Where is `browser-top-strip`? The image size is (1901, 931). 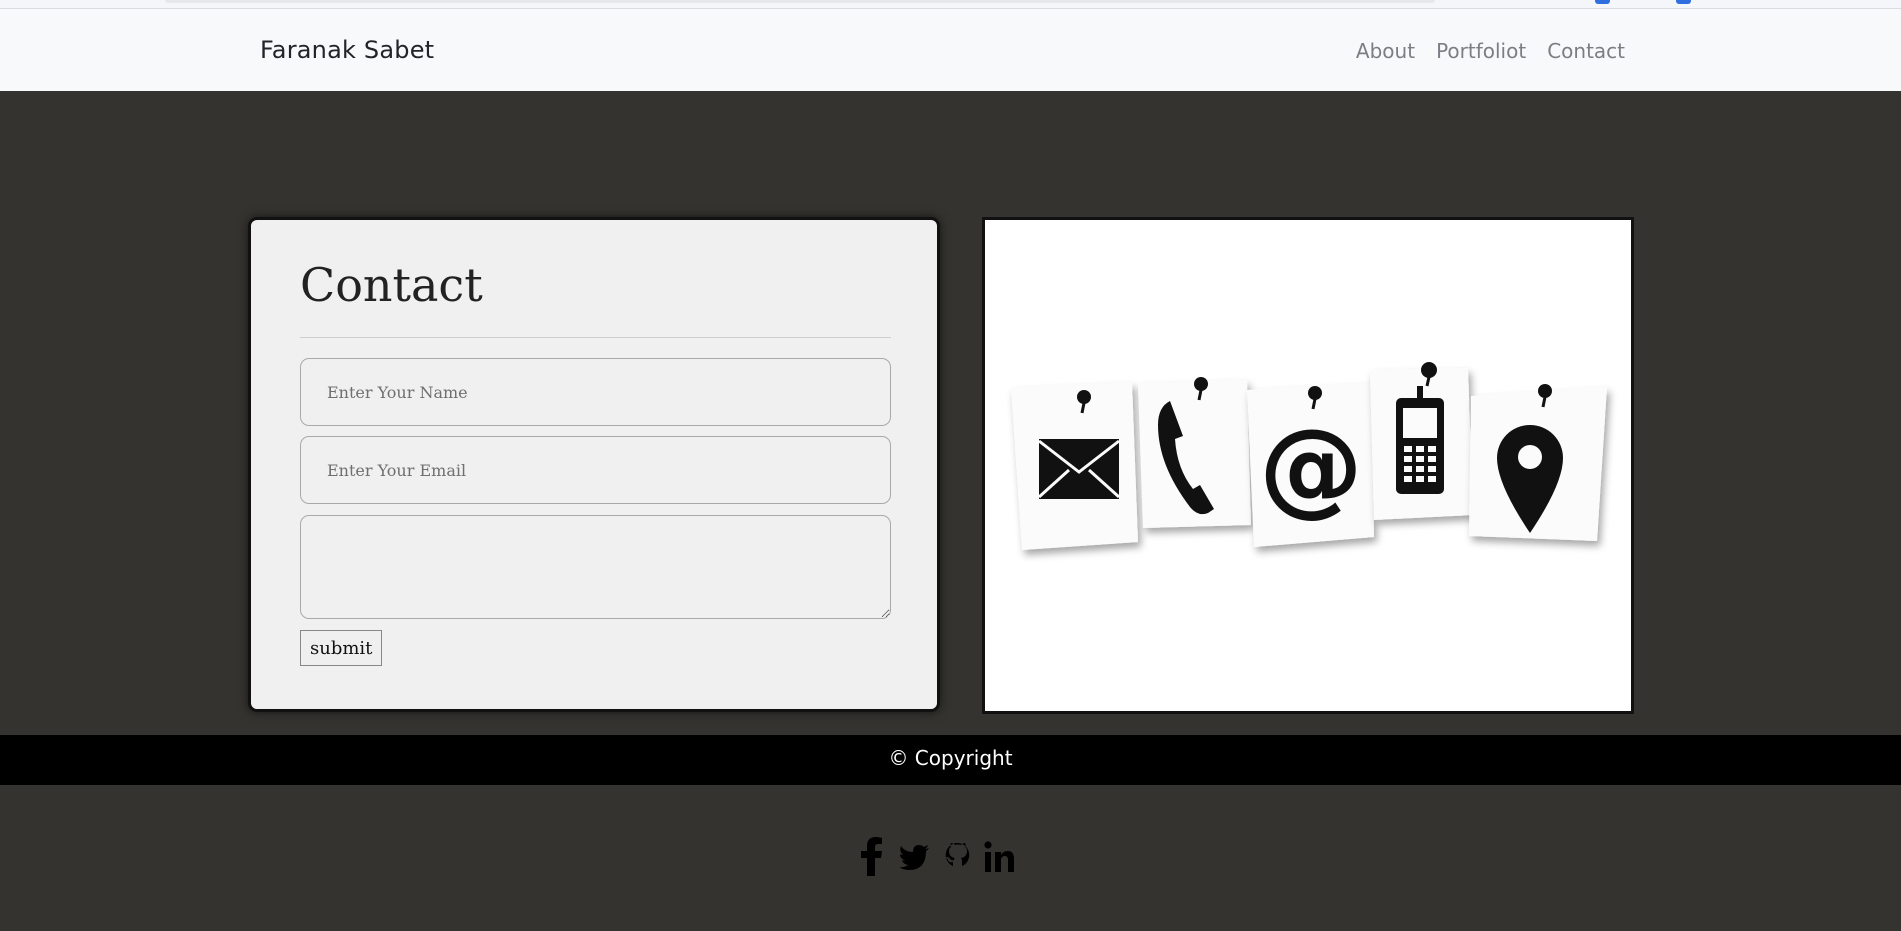 browser-top-strip is located at coordinates (950, 4).